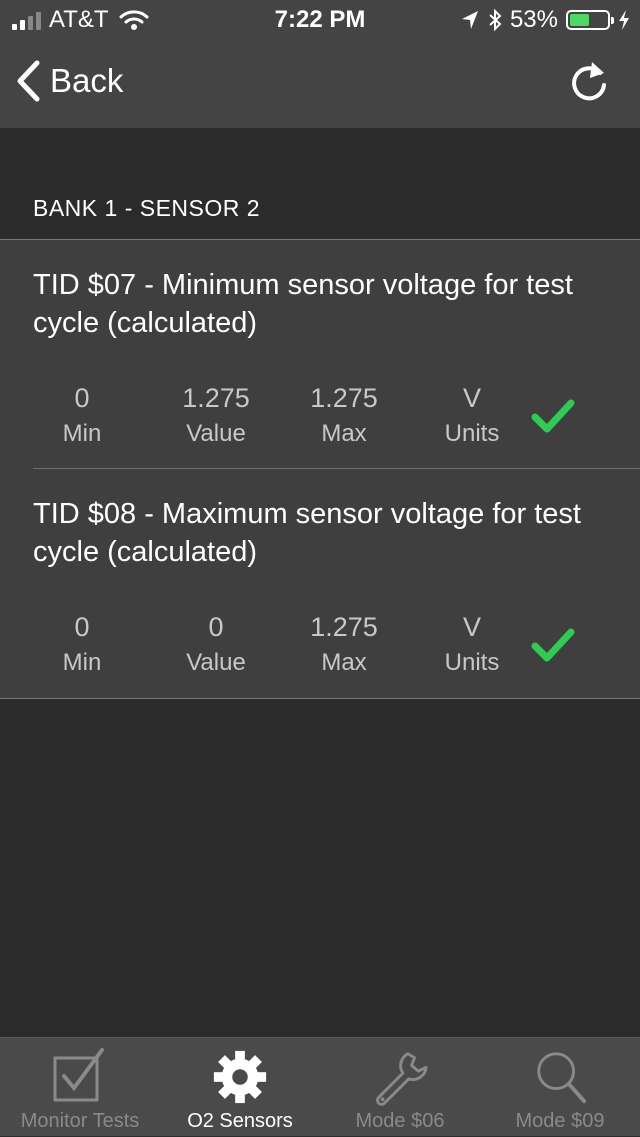 The image size is (640, 1137). Describe the element at coordinates (216, 627) in the screenshot. I see `value-value: 0` at that location.